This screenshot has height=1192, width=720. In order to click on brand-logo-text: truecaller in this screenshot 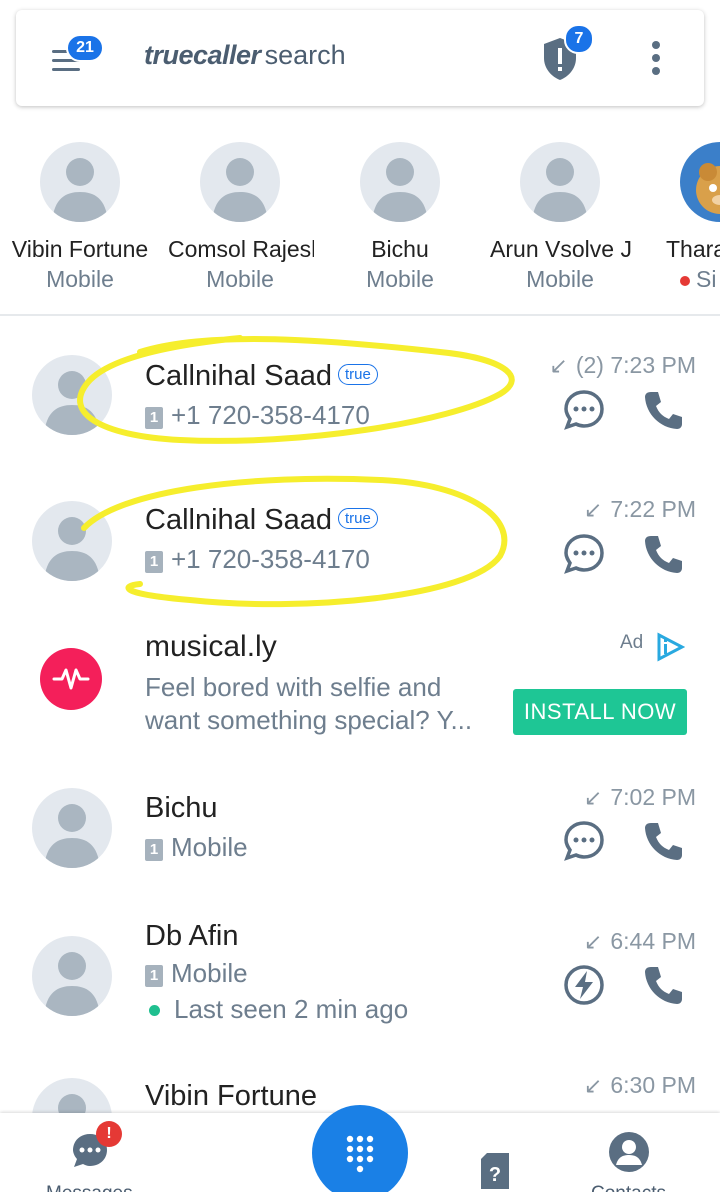, I will do `click(202, 55)`.